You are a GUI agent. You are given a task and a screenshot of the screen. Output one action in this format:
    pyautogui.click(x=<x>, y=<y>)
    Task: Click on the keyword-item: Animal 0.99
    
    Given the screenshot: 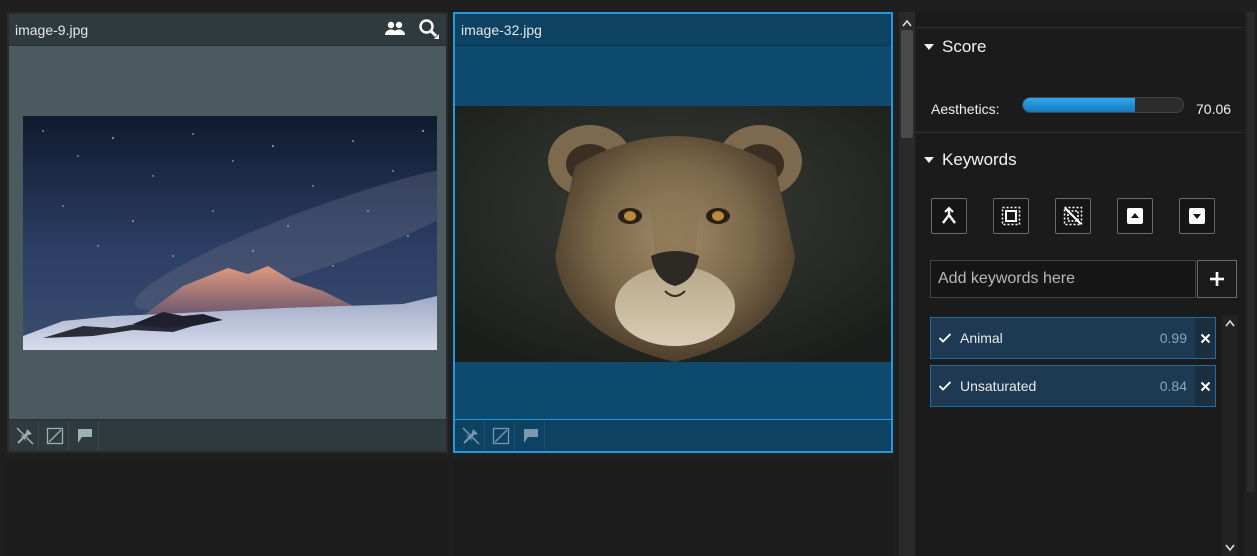 What is the action you would take?
    pyautogui.click(x=1073, y=338)
    